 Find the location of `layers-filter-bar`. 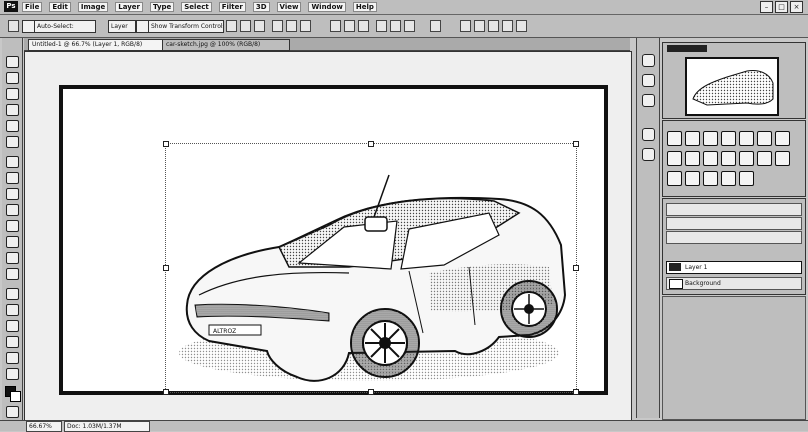

layers-filter-bar is located at coordinates (734, 209).